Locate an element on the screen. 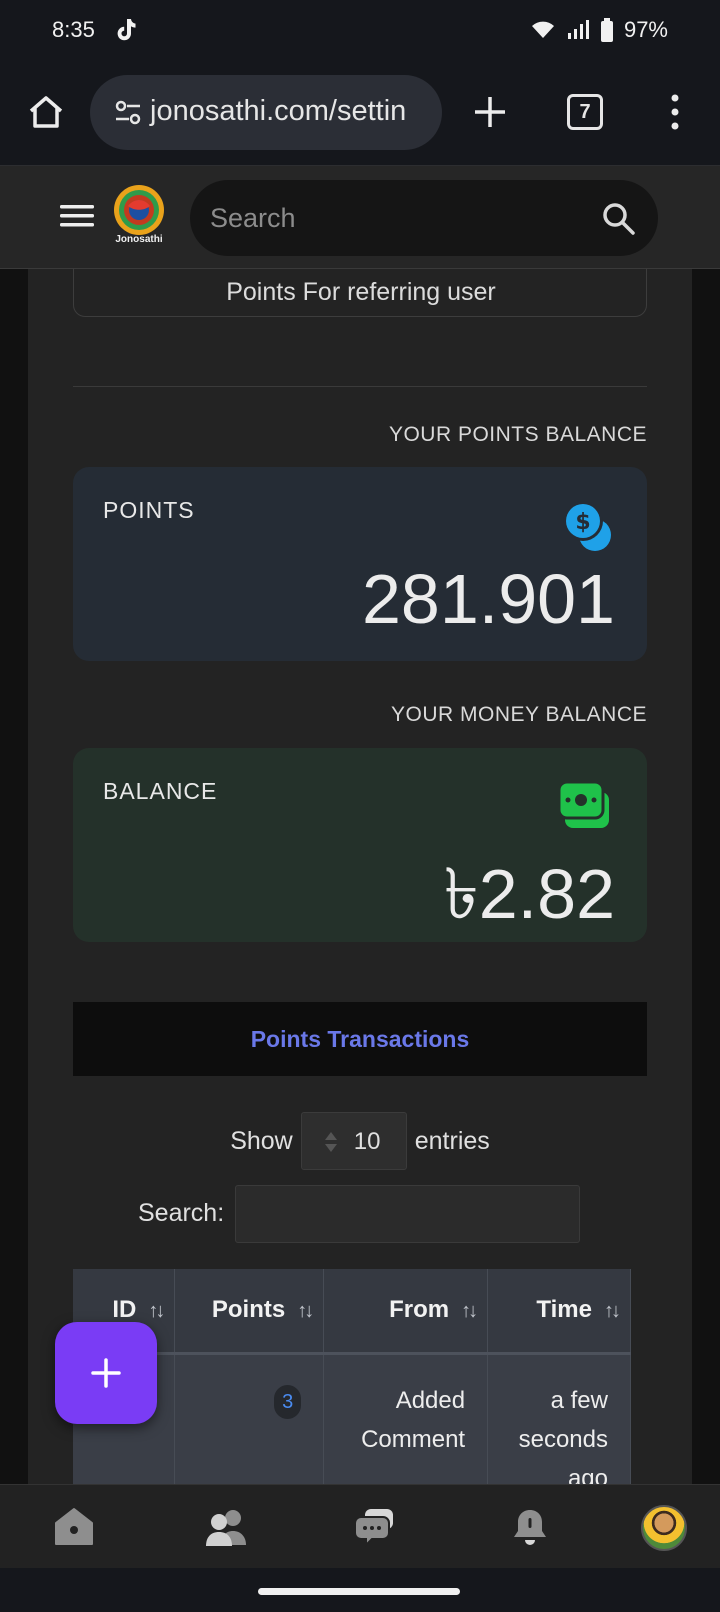 The width and height of the screenshot is (720, 1612). cell-points: 3 is located at coordinates (249, 1418).